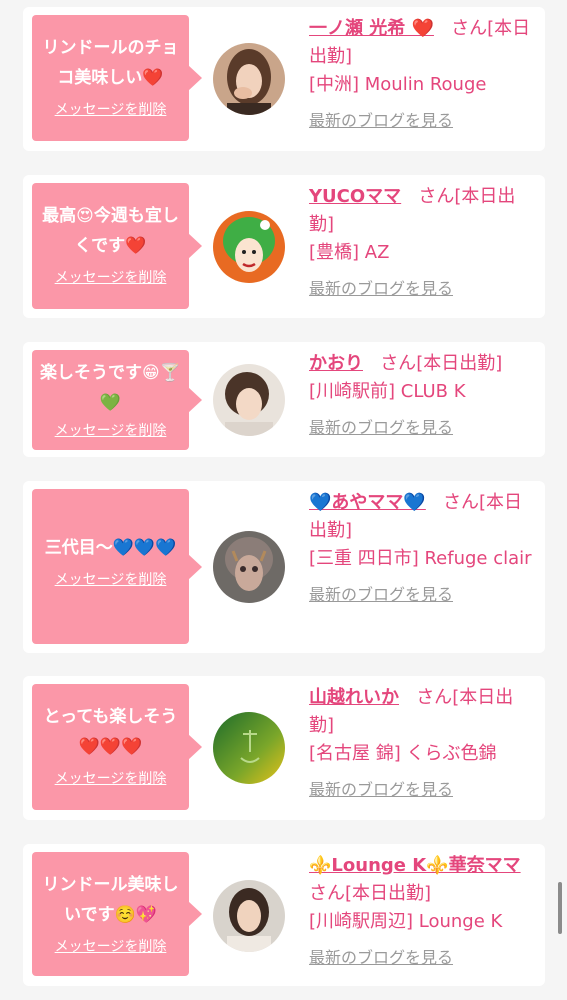 This screenshot has height=1000, width=567. Describe the element at coordinates (403, 753) in the screenshot. I see `shop-text: [名古屋 錦] くらぶ色錦` at that location.